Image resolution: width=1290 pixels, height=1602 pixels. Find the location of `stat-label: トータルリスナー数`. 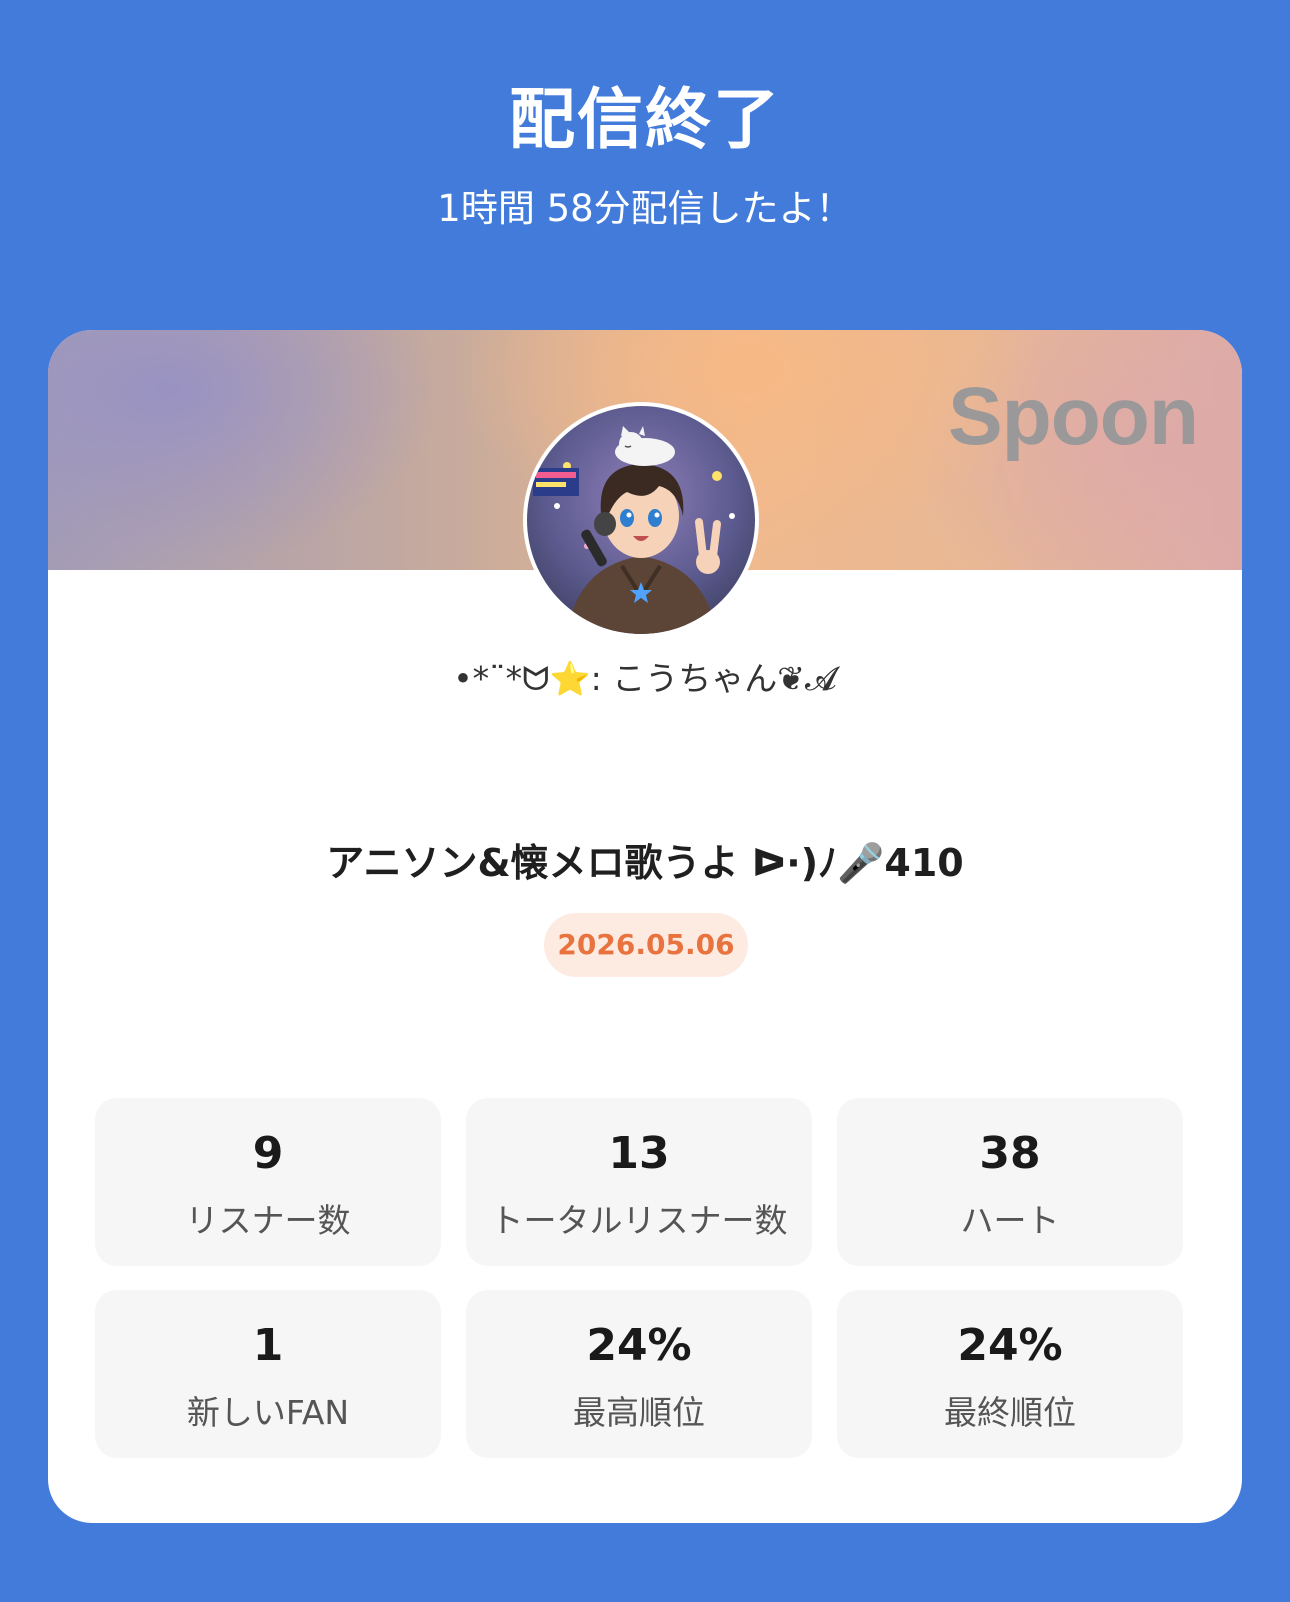

stat-label: トータルリスナー数 is located at coordinates (639, 1220).